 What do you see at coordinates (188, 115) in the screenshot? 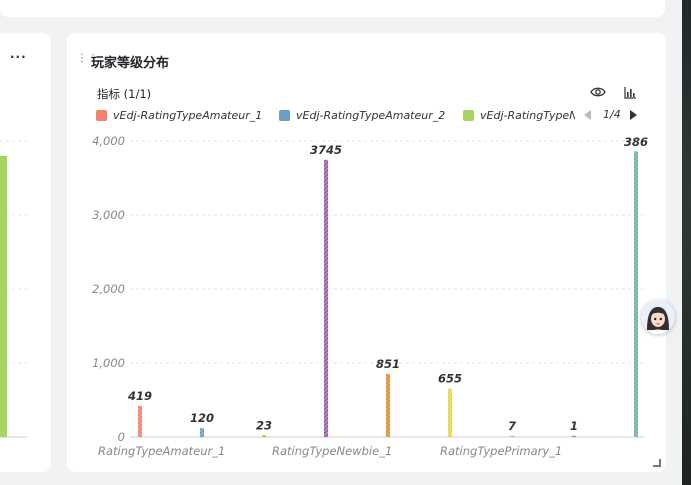
I see `legend-label: vEdj-RatingTypeAmateur_1` at bounding box center [188, 115].